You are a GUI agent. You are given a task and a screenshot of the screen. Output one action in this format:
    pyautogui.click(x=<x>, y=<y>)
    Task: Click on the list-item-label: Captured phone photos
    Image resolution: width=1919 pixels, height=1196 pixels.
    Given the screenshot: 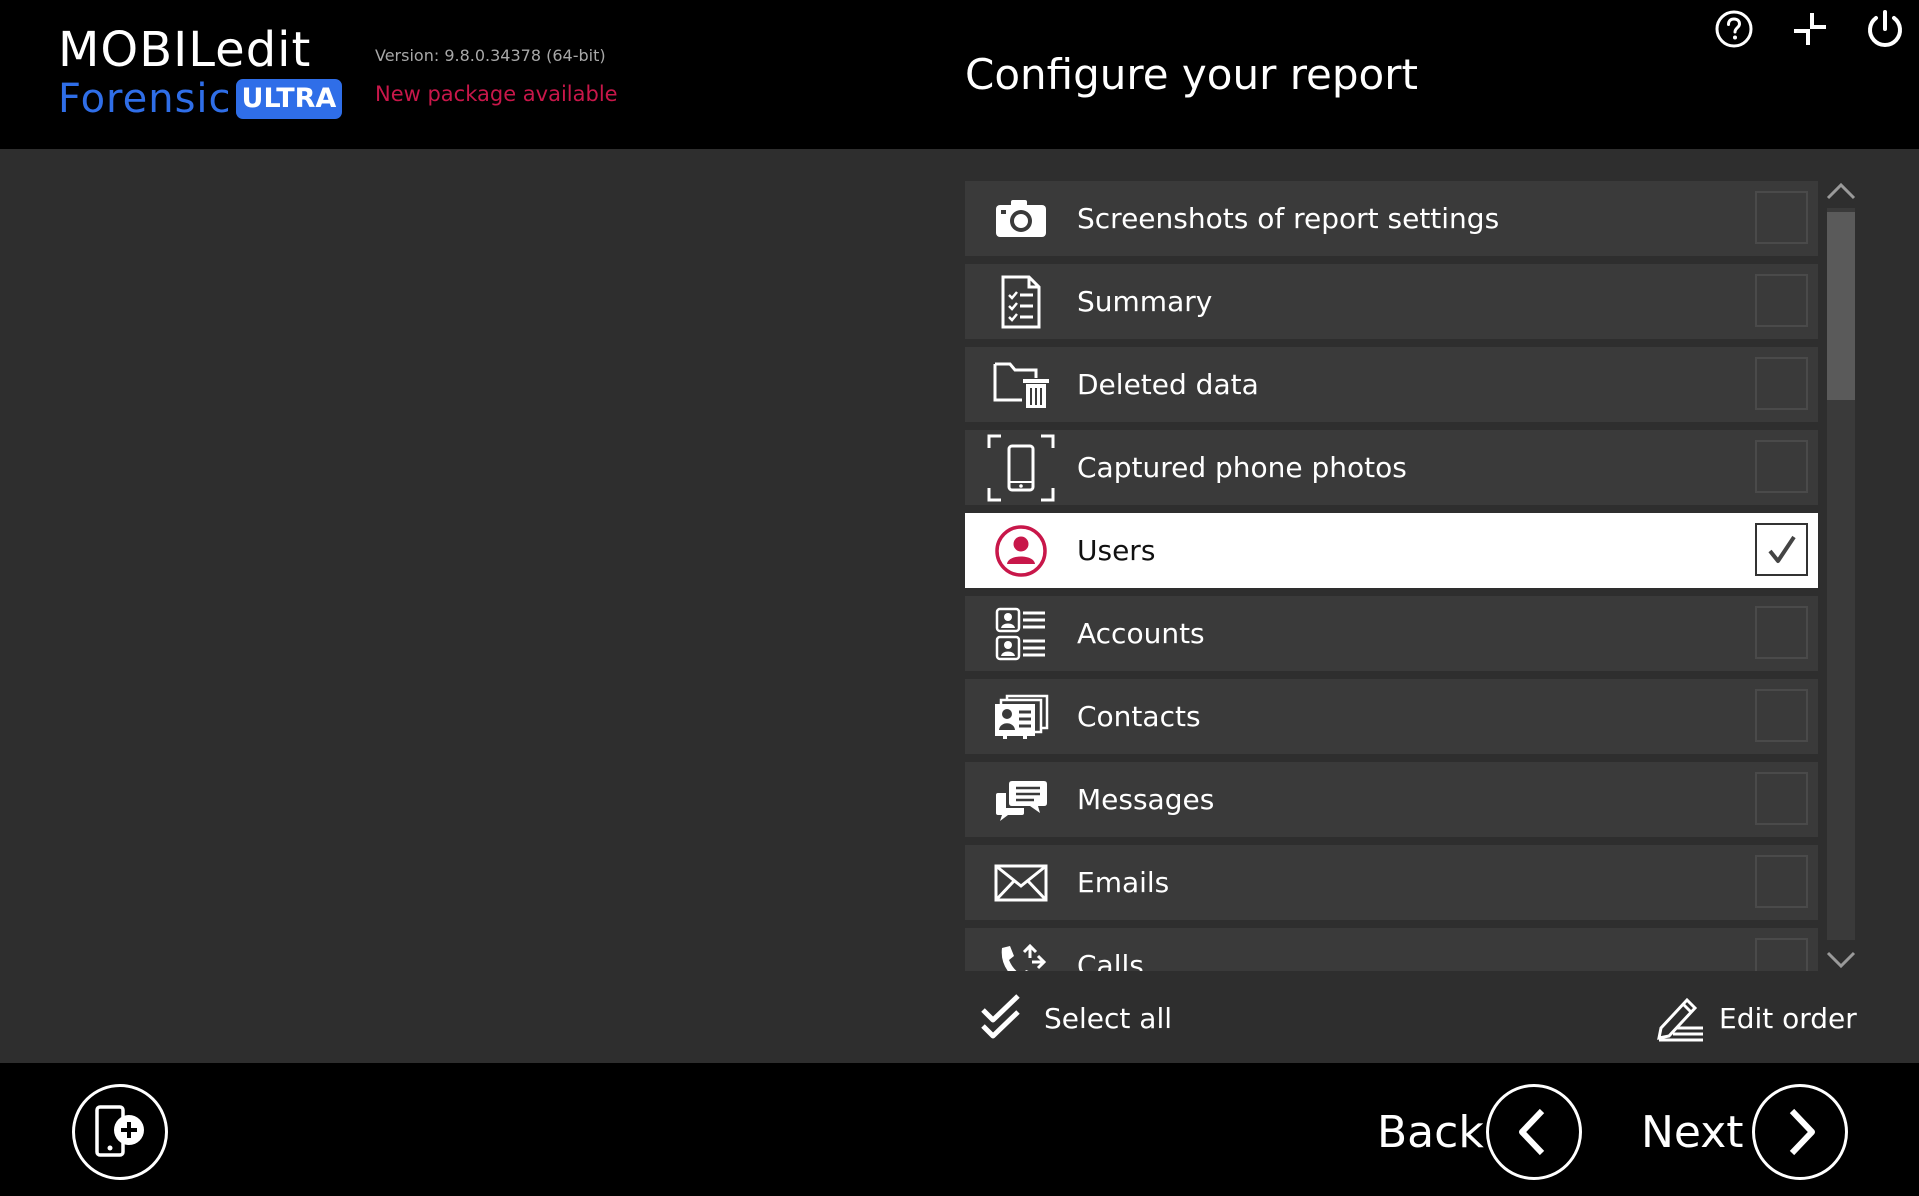 What is the action you would take?
    pyautogui.click(x=1242, y=467)
    